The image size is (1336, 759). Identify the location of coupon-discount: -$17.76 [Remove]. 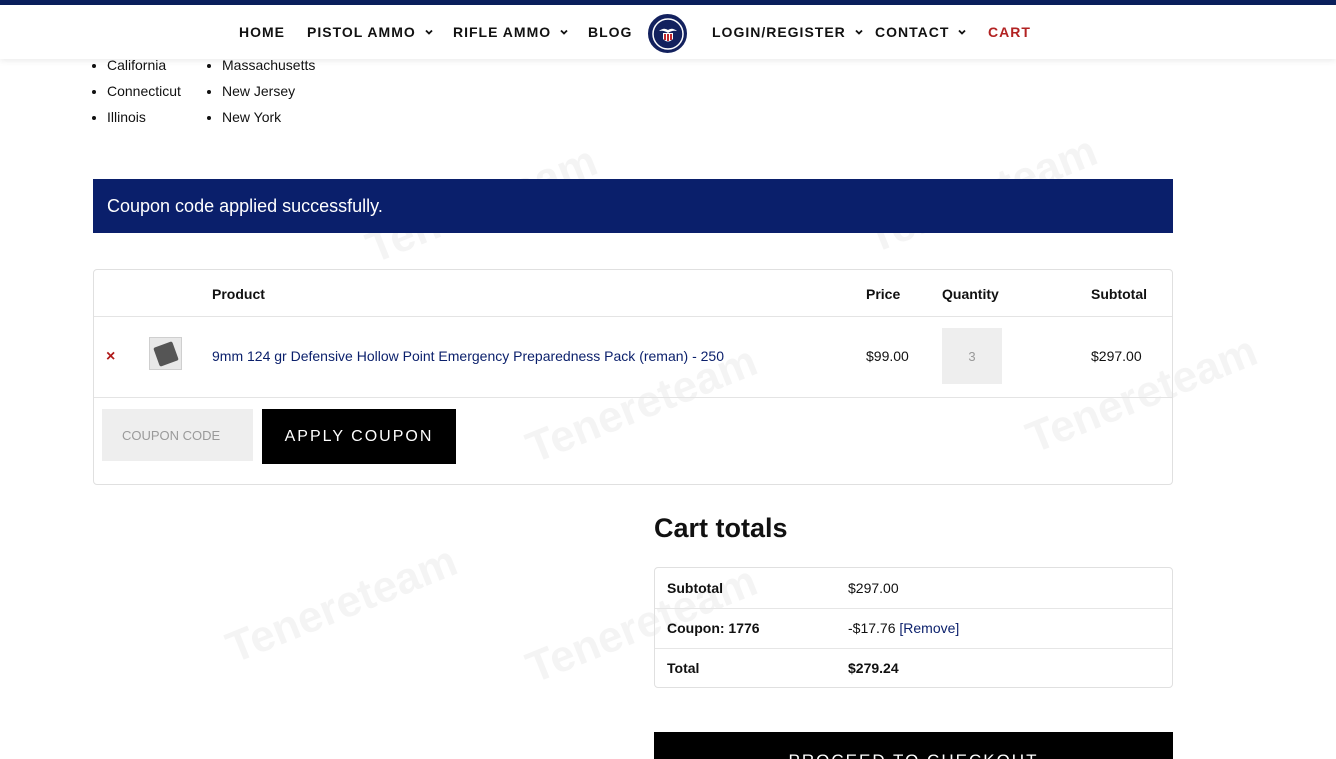
(903, 628).